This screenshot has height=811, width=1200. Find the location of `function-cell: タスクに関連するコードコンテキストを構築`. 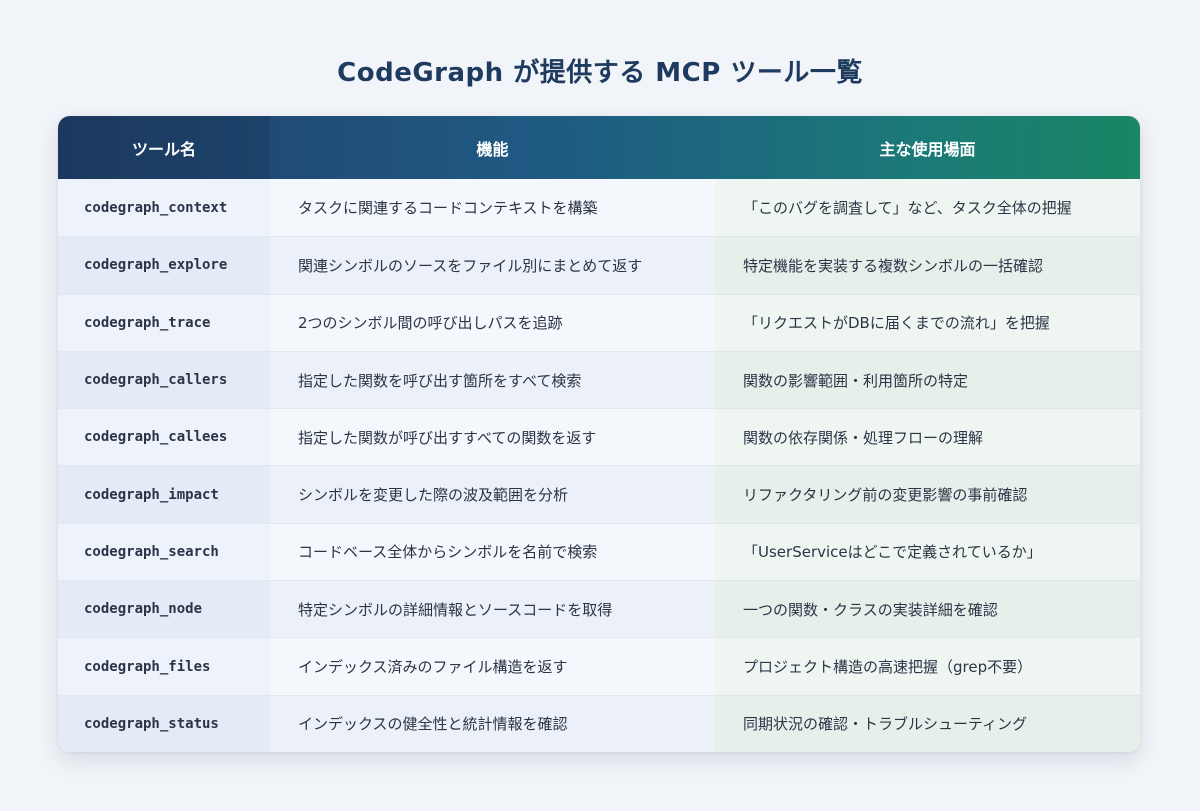

function-cell: タスクに関連するコードコンテキストを構築 is located at coordinates (492, 208).